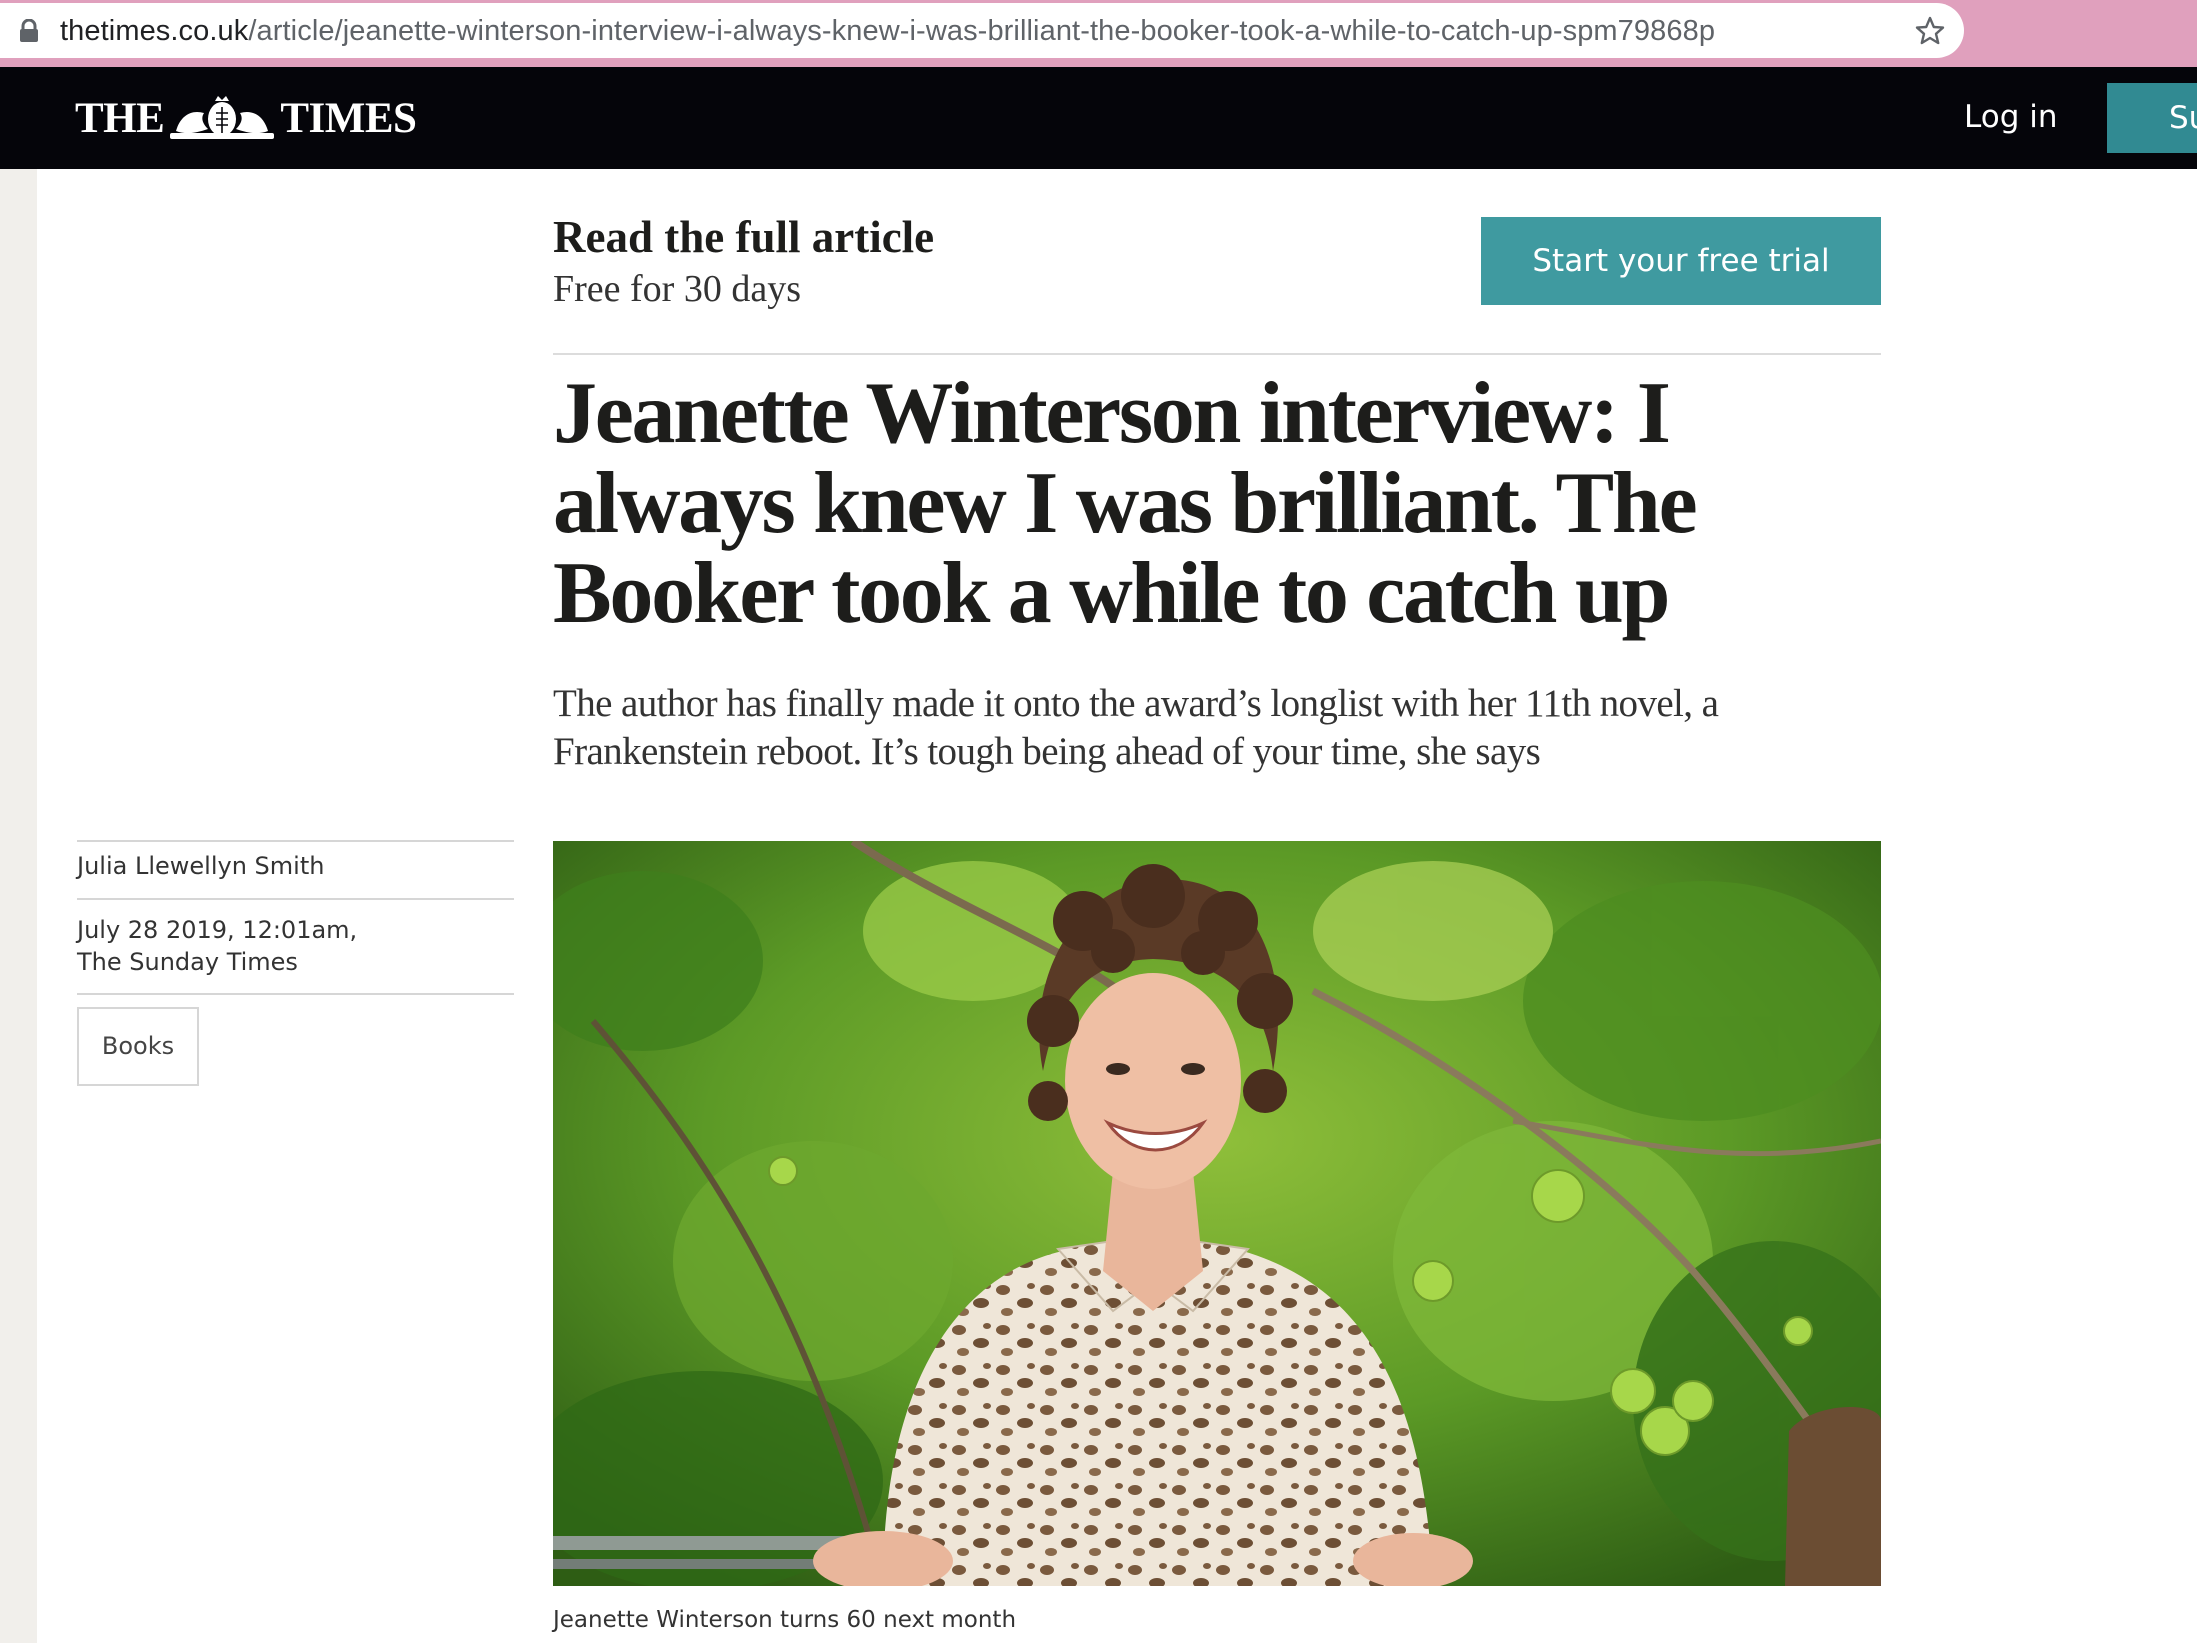 This screenshot has height=1643, width=2197. What do you see at coordinates (120, 118) in the screenshot?
I see `logo-word-the: THE` at bounding box center [120, 118].